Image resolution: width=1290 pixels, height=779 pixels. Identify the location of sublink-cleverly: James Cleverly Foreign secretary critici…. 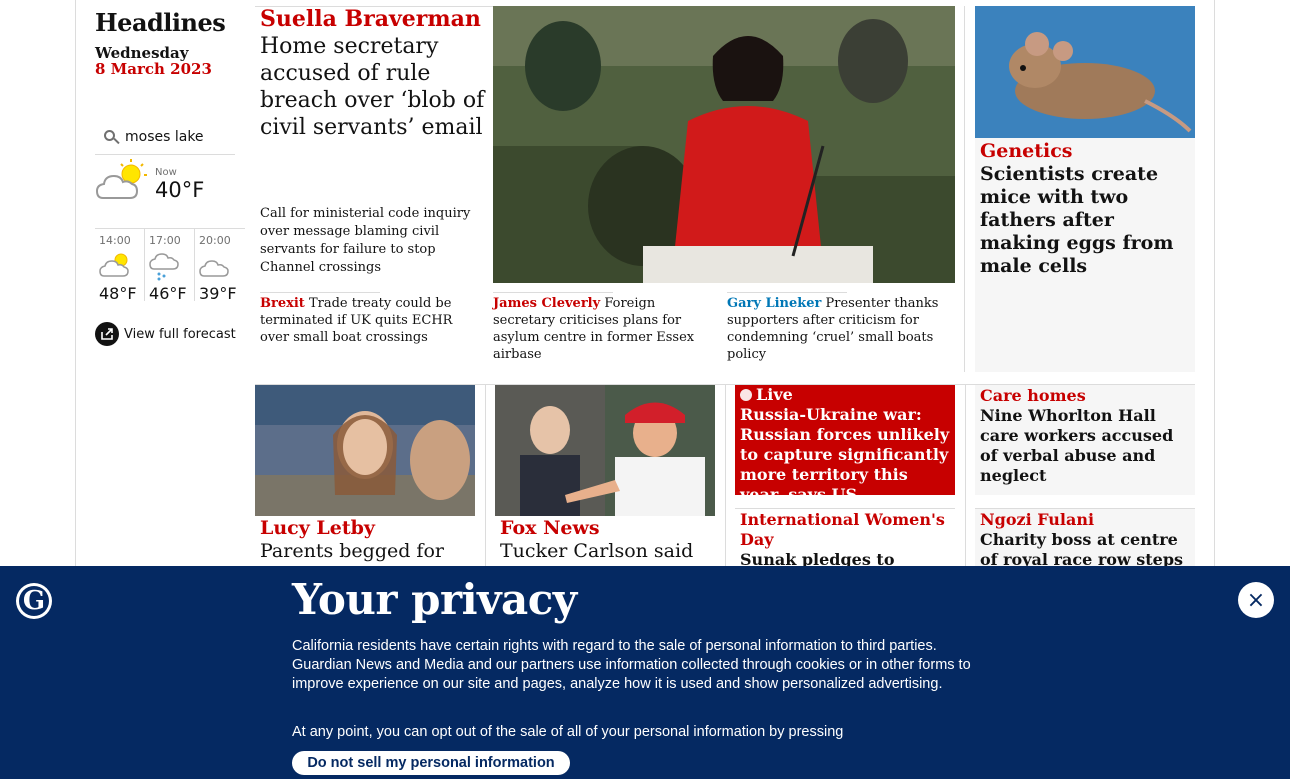
(607, 329).